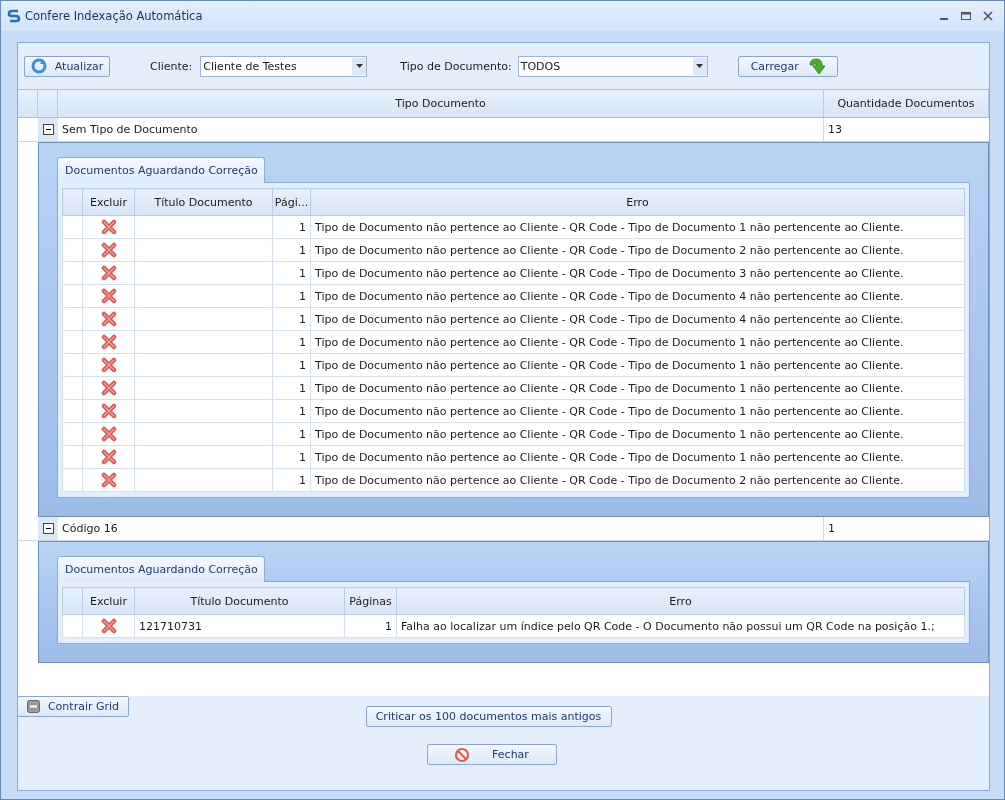 This screenshot has width=1005, height=800. I want to click on table-cell: 121710731, so click(239, 626).